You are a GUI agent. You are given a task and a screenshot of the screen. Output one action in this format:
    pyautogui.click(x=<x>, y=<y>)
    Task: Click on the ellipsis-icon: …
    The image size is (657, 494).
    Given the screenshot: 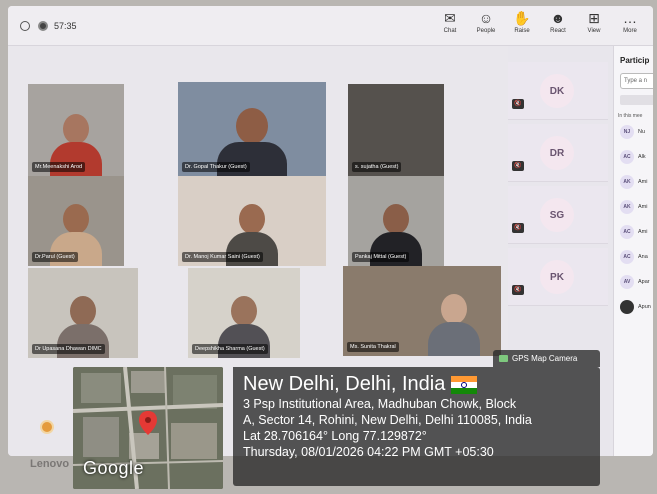 What is the action you would take?
    pyautogui.click(x=630, y=18)
    